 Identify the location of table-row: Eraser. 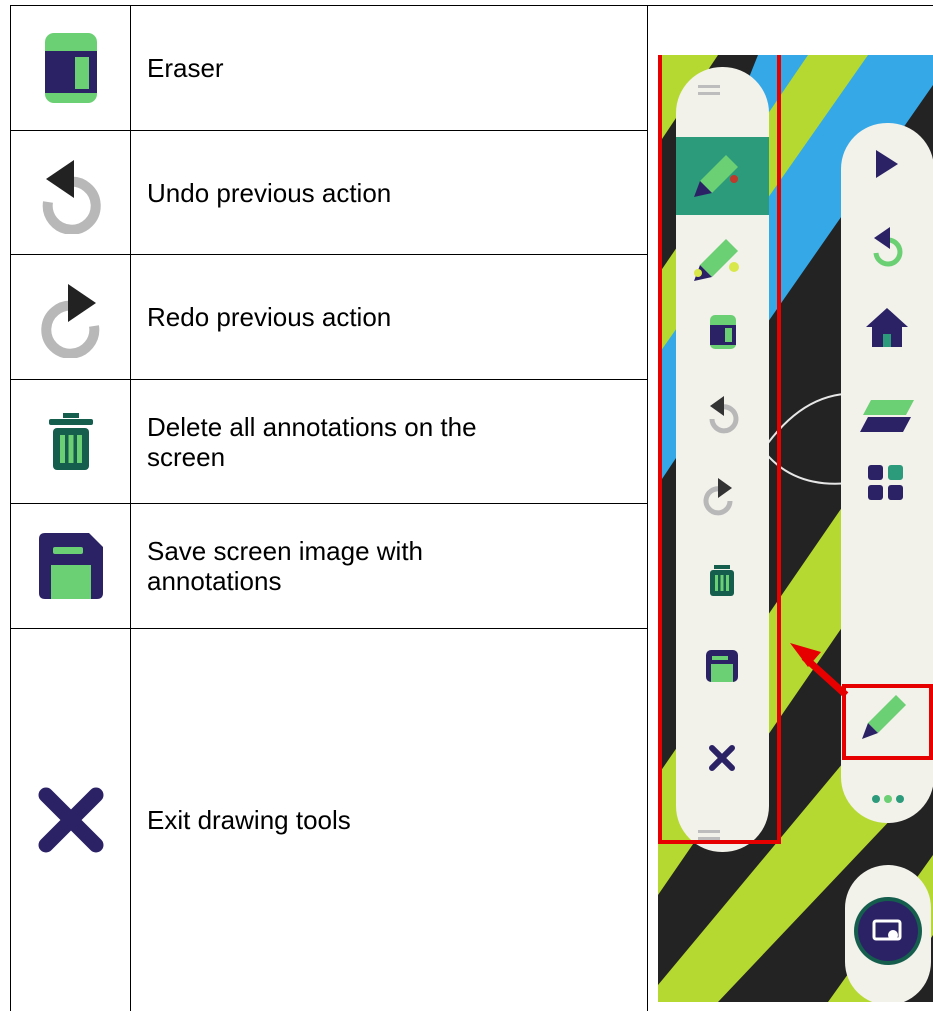
(329, 68).